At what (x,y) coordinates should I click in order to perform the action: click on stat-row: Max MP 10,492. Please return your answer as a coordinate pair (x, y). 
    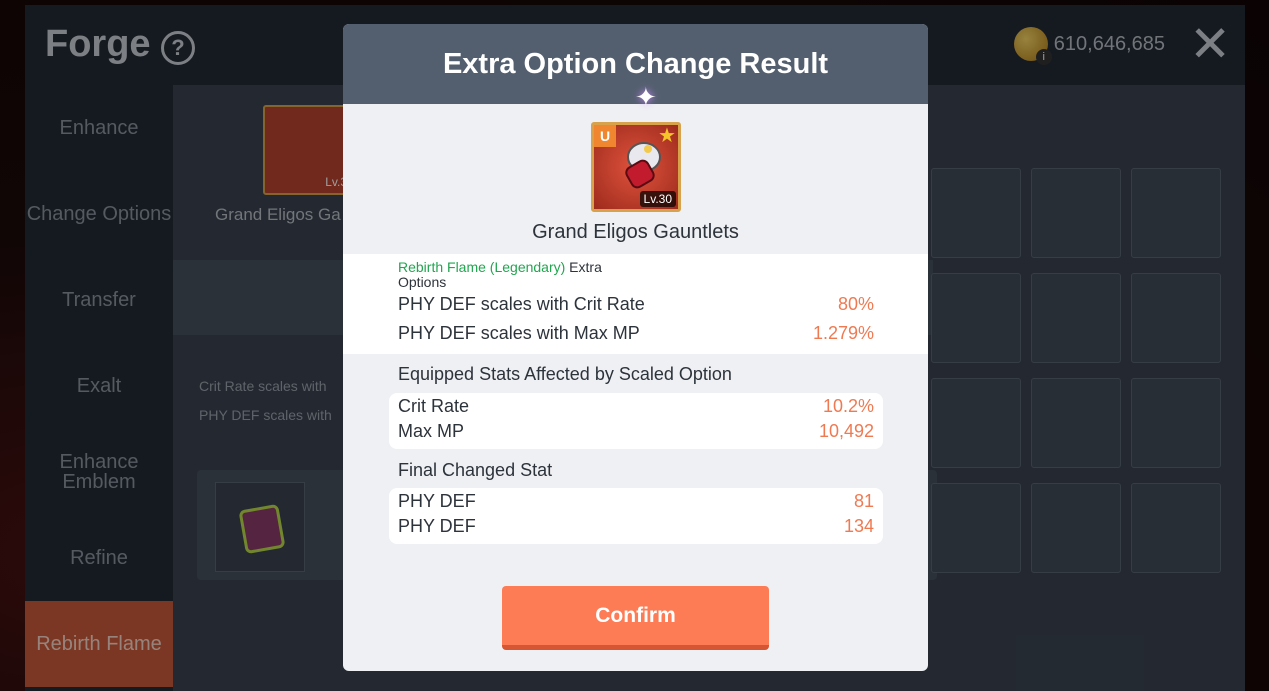
    Looking at the image, I should click on (636, 431).